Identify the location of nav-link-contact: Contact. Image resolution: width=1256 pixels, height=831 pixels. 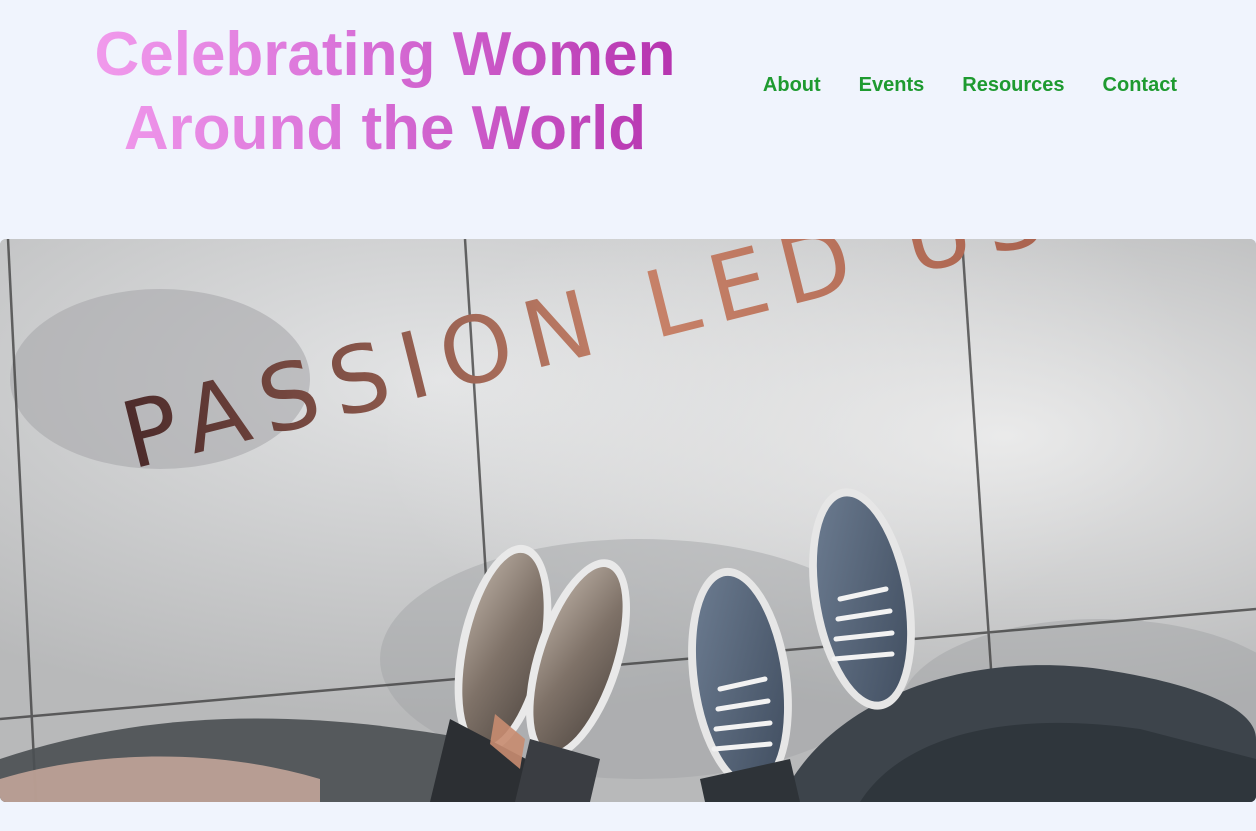
(1140, 85).